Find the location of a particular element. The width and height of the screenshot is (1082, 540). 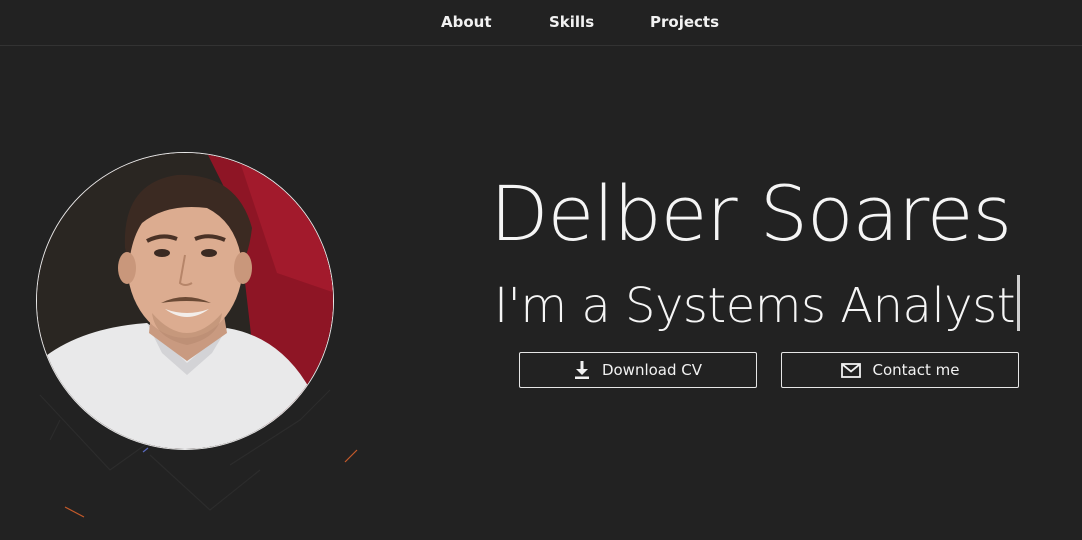

nav-link-skills: Skills is located at coordinates (571, 22).